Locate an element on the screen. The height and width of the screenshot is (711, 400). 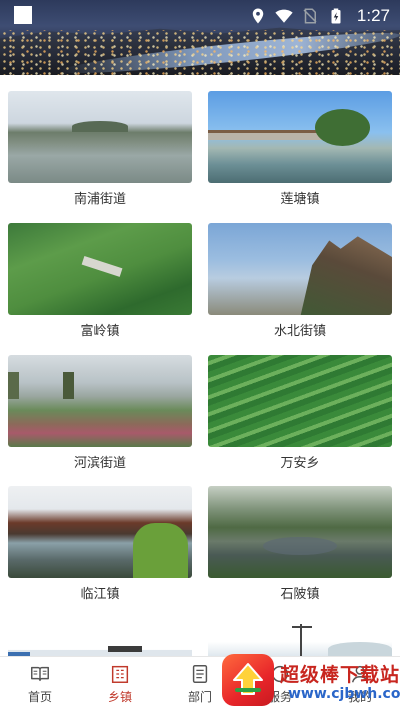
town-name: 水北街镇 is located at coordinates (299, 331).